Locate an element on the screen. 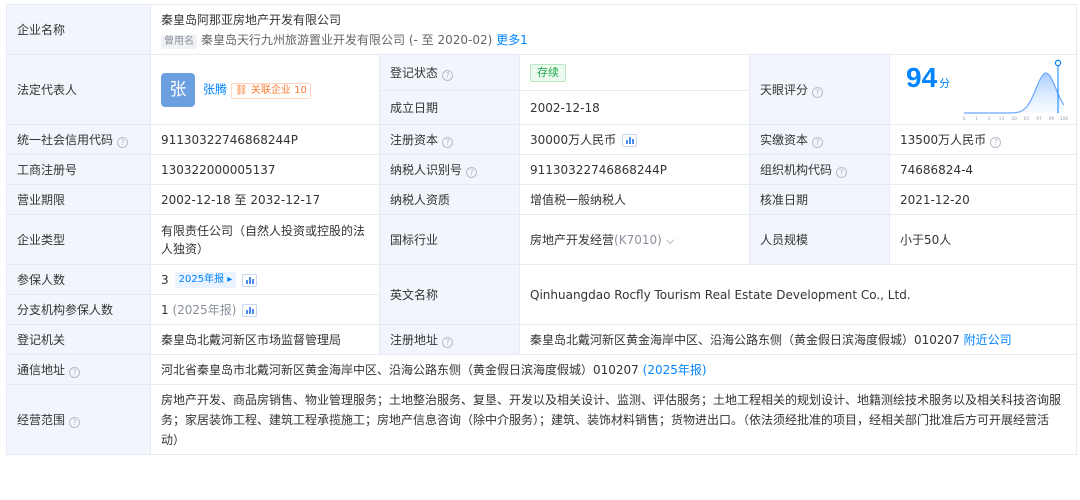 Image resolution: width=1080 pixels, height=500 pixels. reg-authority-label: 登记机关 is located at coordinates (78, 339).